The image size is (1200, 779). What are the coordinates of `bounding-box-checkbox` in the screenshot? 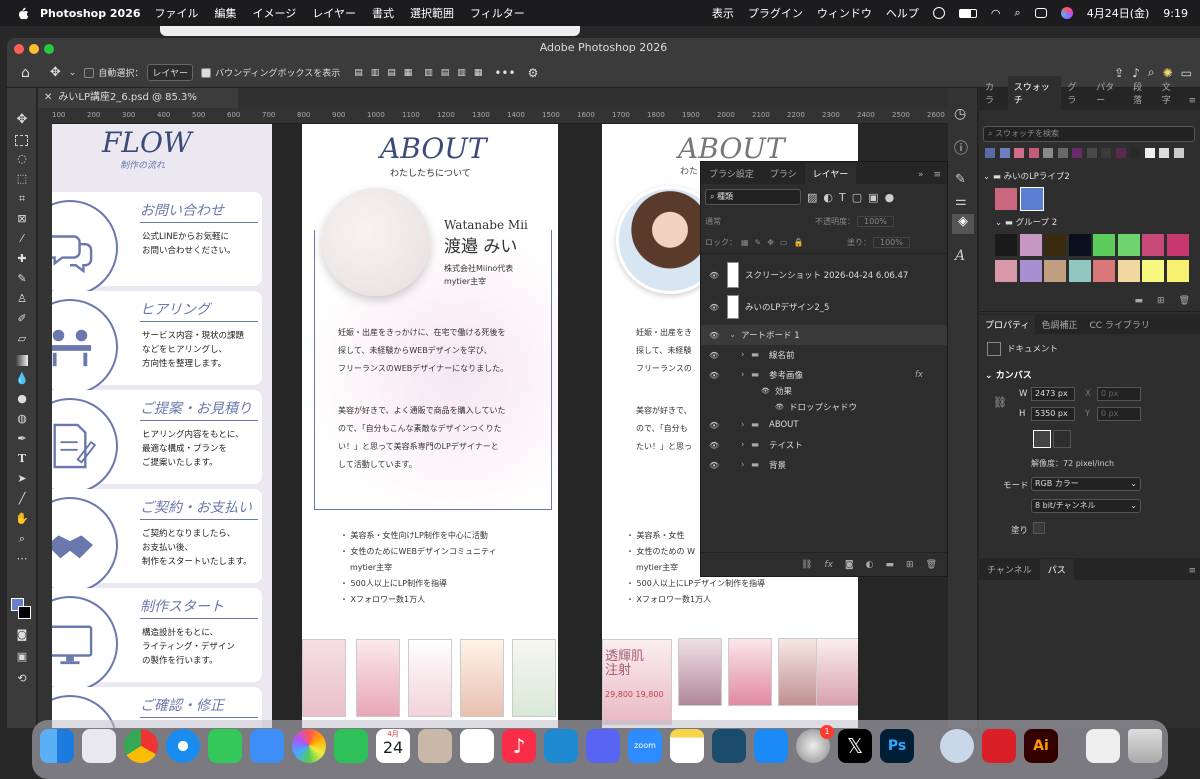 It's located at (206, 72).